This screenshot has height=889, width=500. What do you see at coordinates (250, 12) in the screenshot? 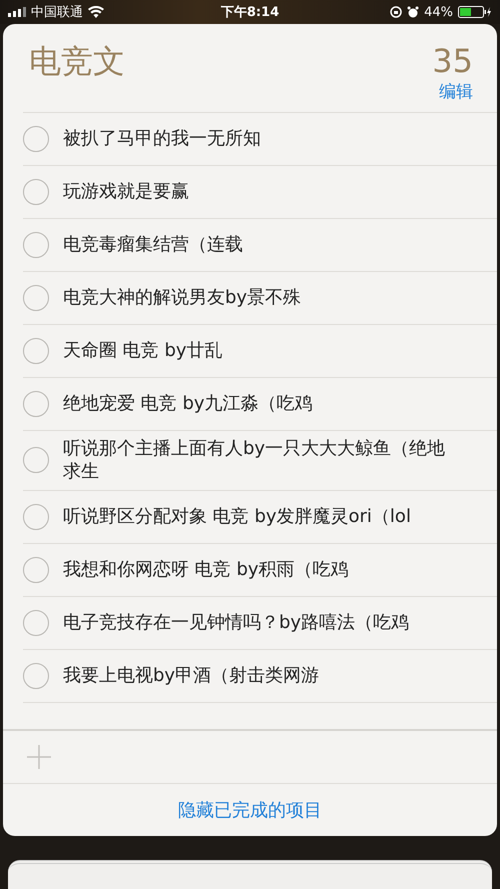
I see `status-time: 下午8:14` at bounding box center [250, 12].